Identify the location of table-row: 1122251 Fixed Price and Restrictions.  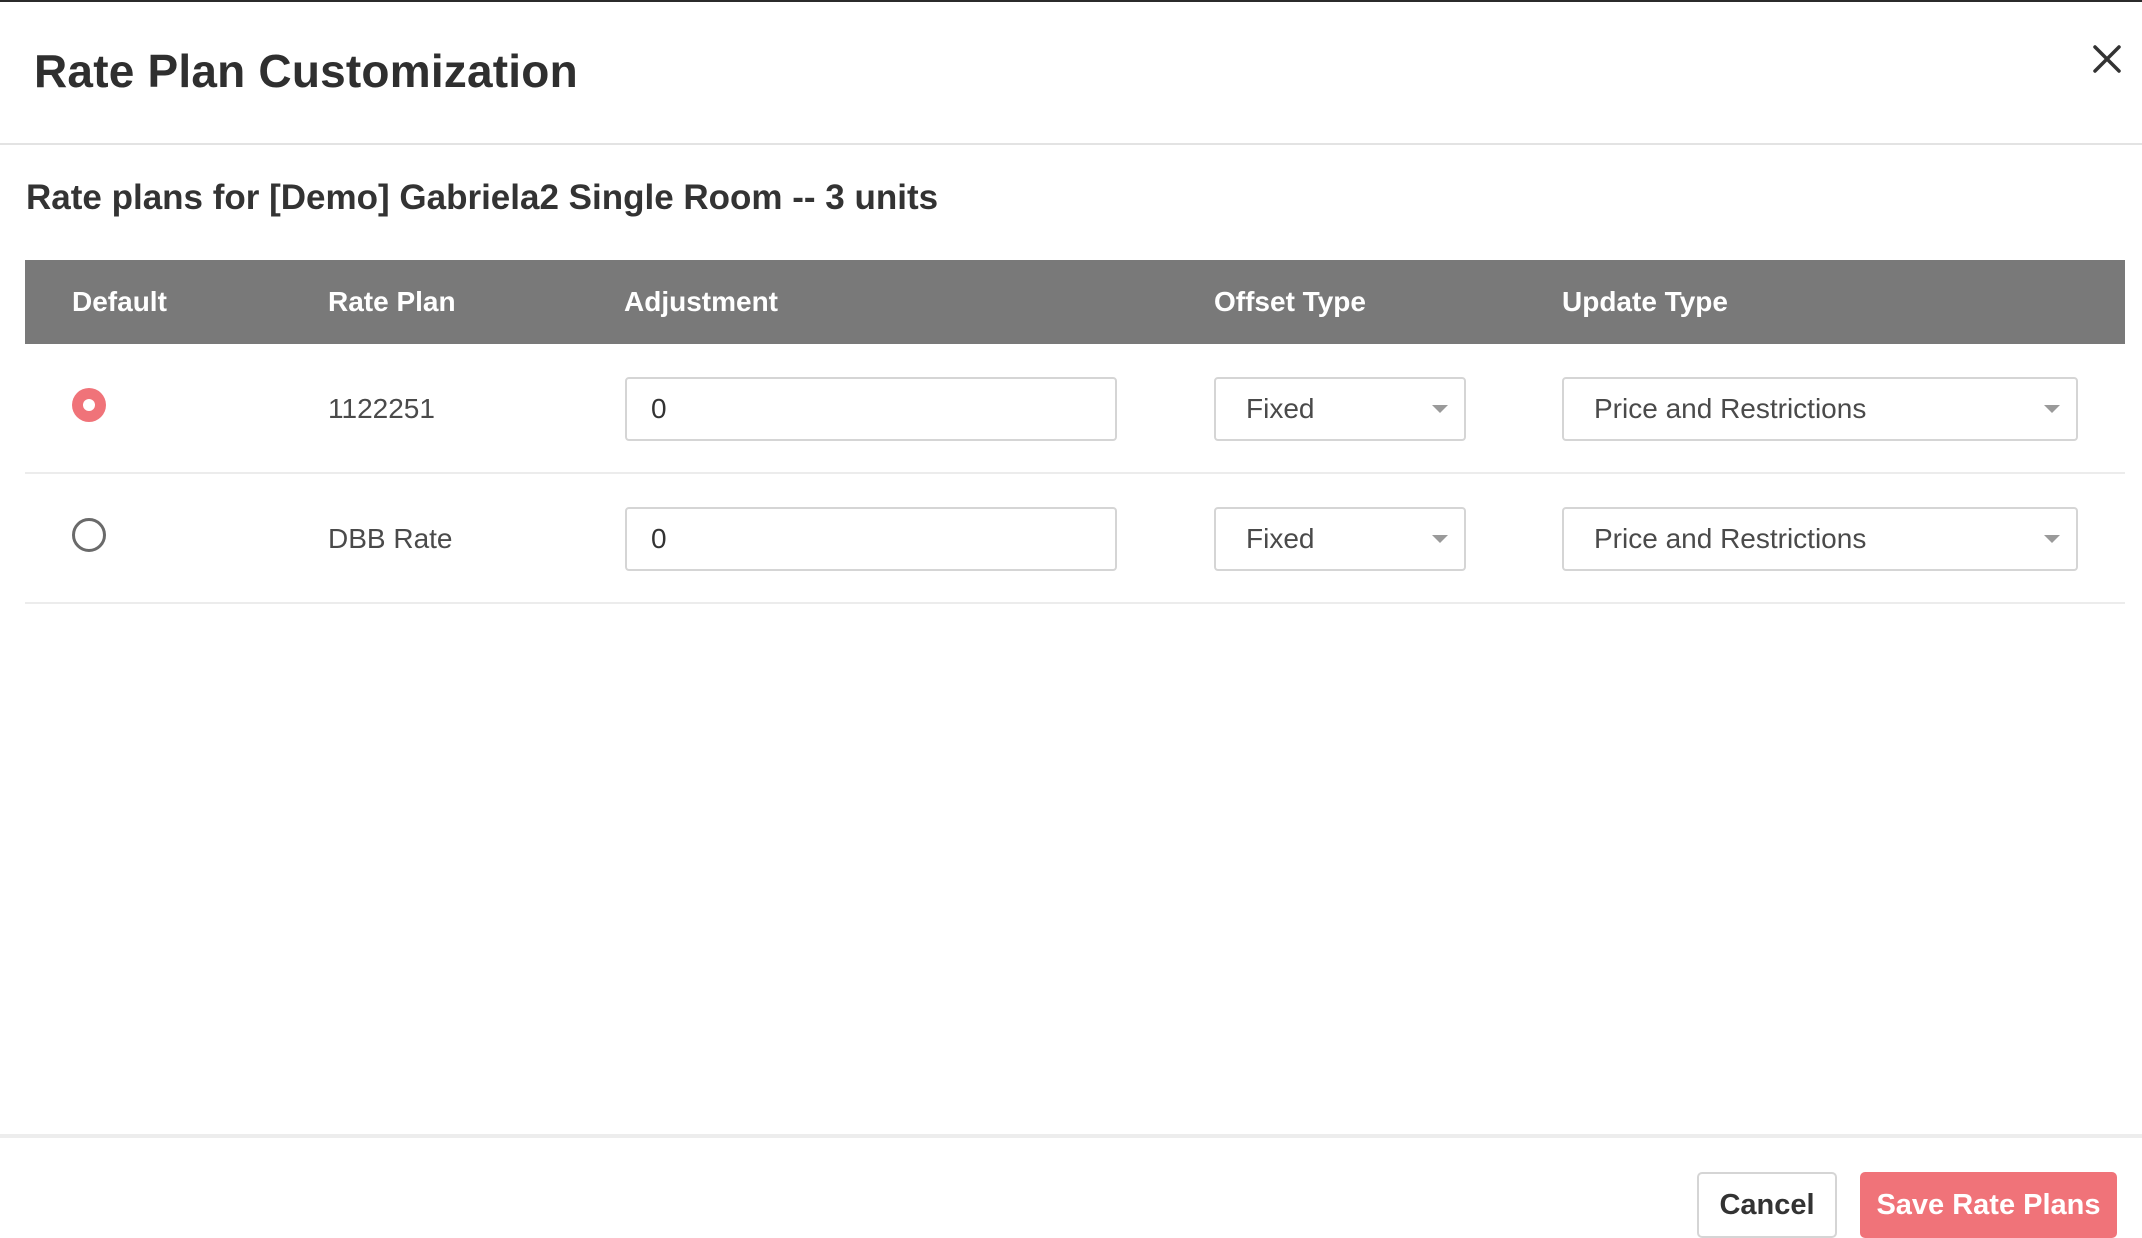
(1075, 409).